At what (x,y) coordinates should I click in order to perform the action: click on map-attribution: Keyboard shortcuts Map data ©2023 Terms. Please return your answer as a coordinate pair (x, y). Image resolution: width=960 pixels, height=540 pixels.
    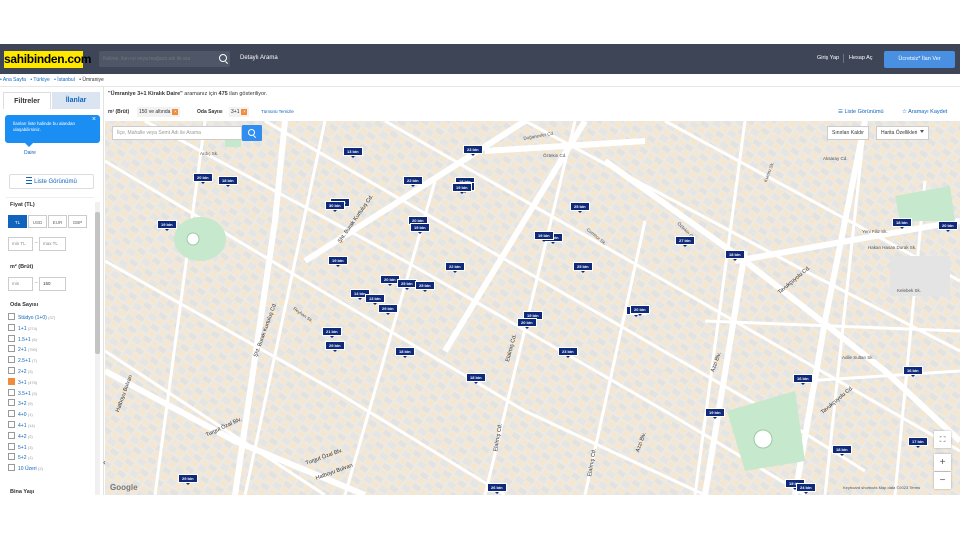
    Looking at the image, I should click on (881, 487).